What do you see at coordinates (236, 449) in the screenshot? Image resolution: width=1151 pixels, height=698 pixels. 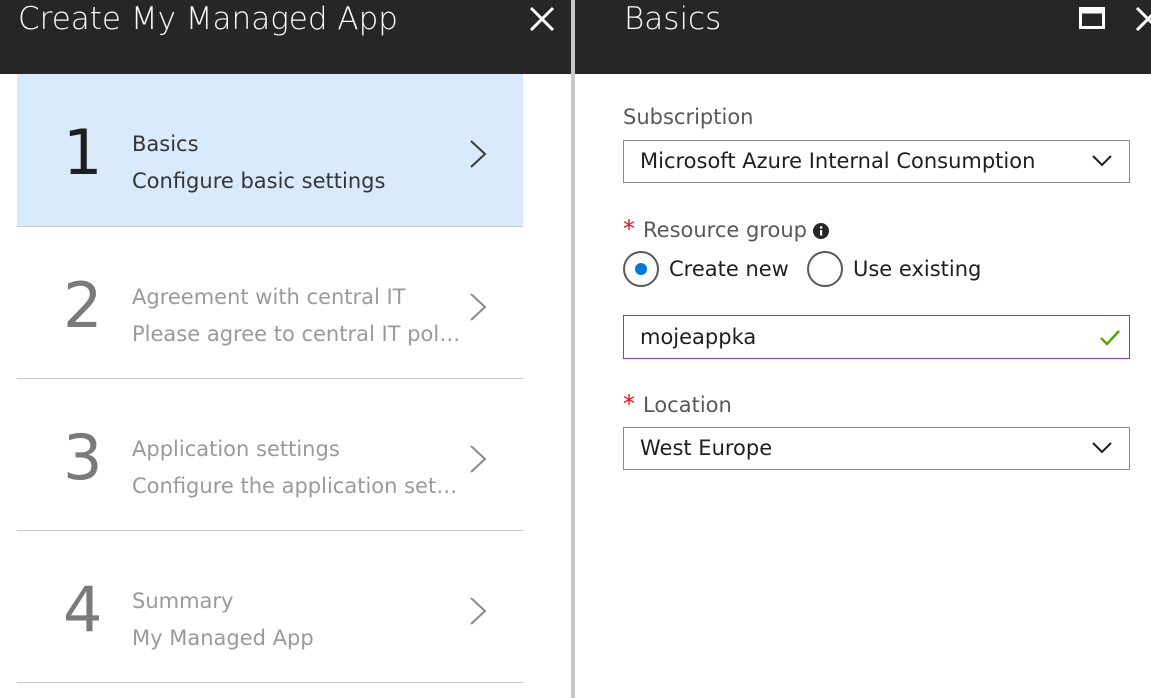 I see `step-title: Application settings` at bounding box center [236, 449].